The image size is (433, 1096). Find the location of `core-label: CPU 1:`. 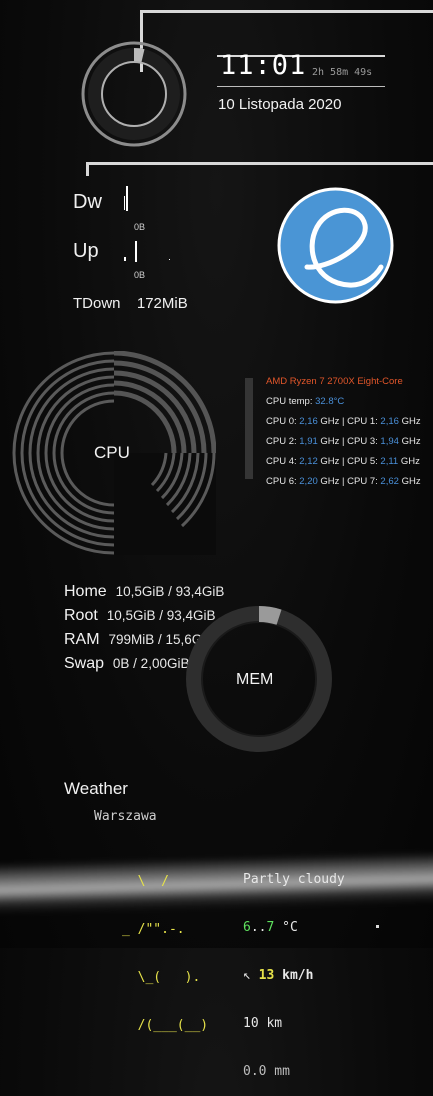

core-label: CPU 1: is located at coordinates (362, 421).